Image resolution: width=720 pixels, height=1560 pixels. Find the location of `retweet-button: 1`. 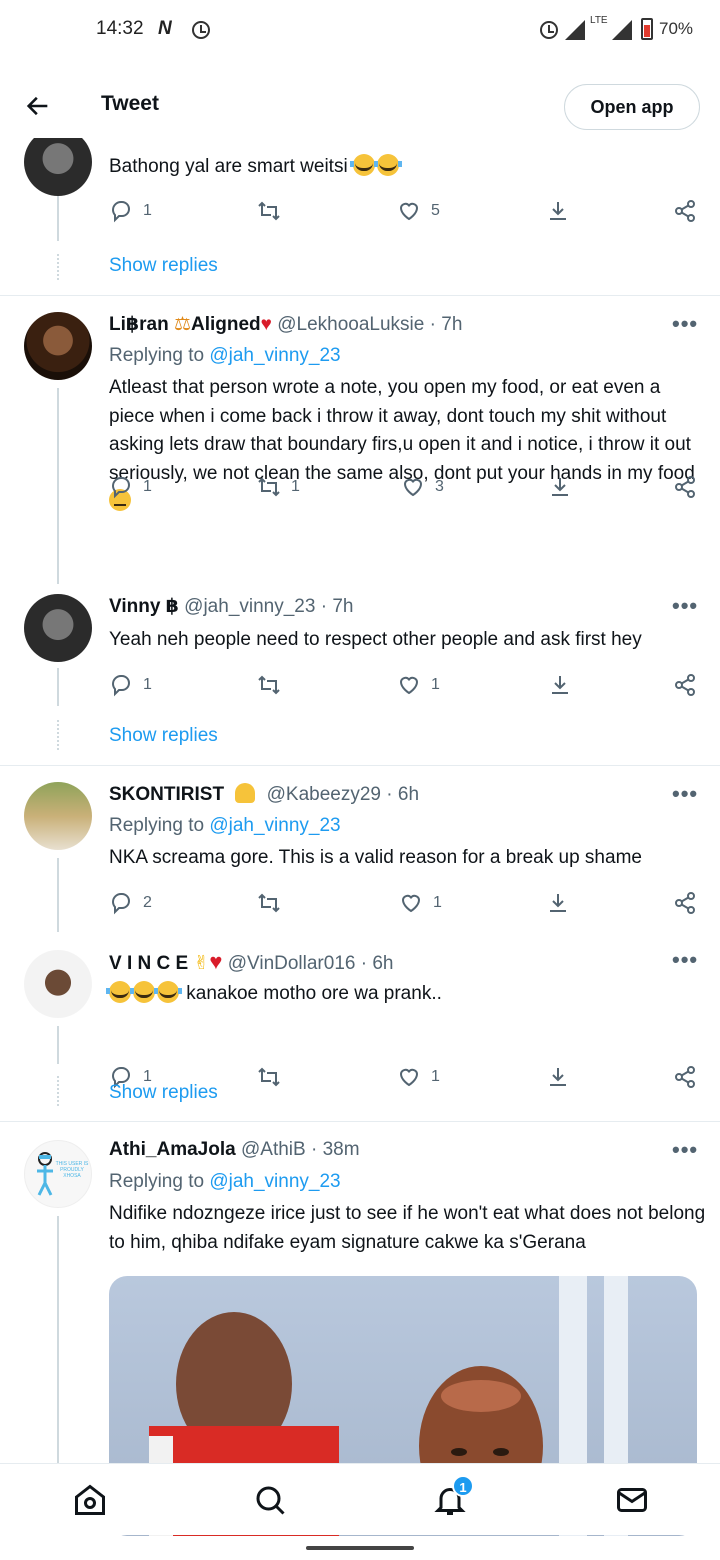

retweet-button: 1 is located at coordinates (278, 487).